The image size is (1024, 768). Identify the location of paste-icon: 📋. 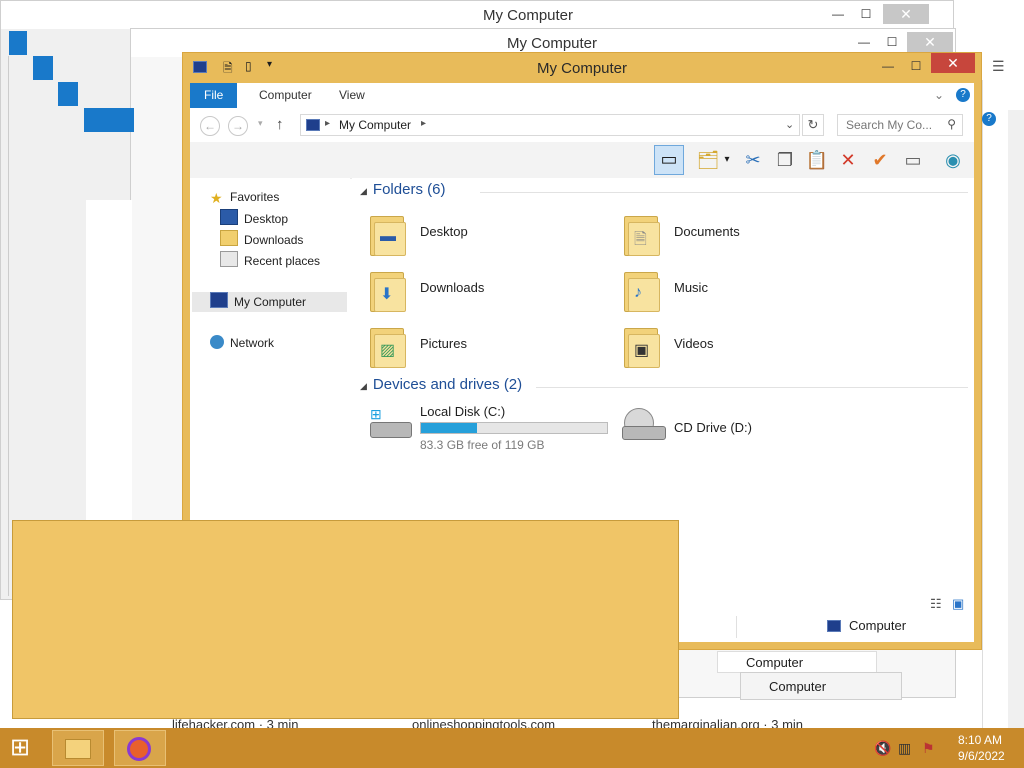
(817, 160).